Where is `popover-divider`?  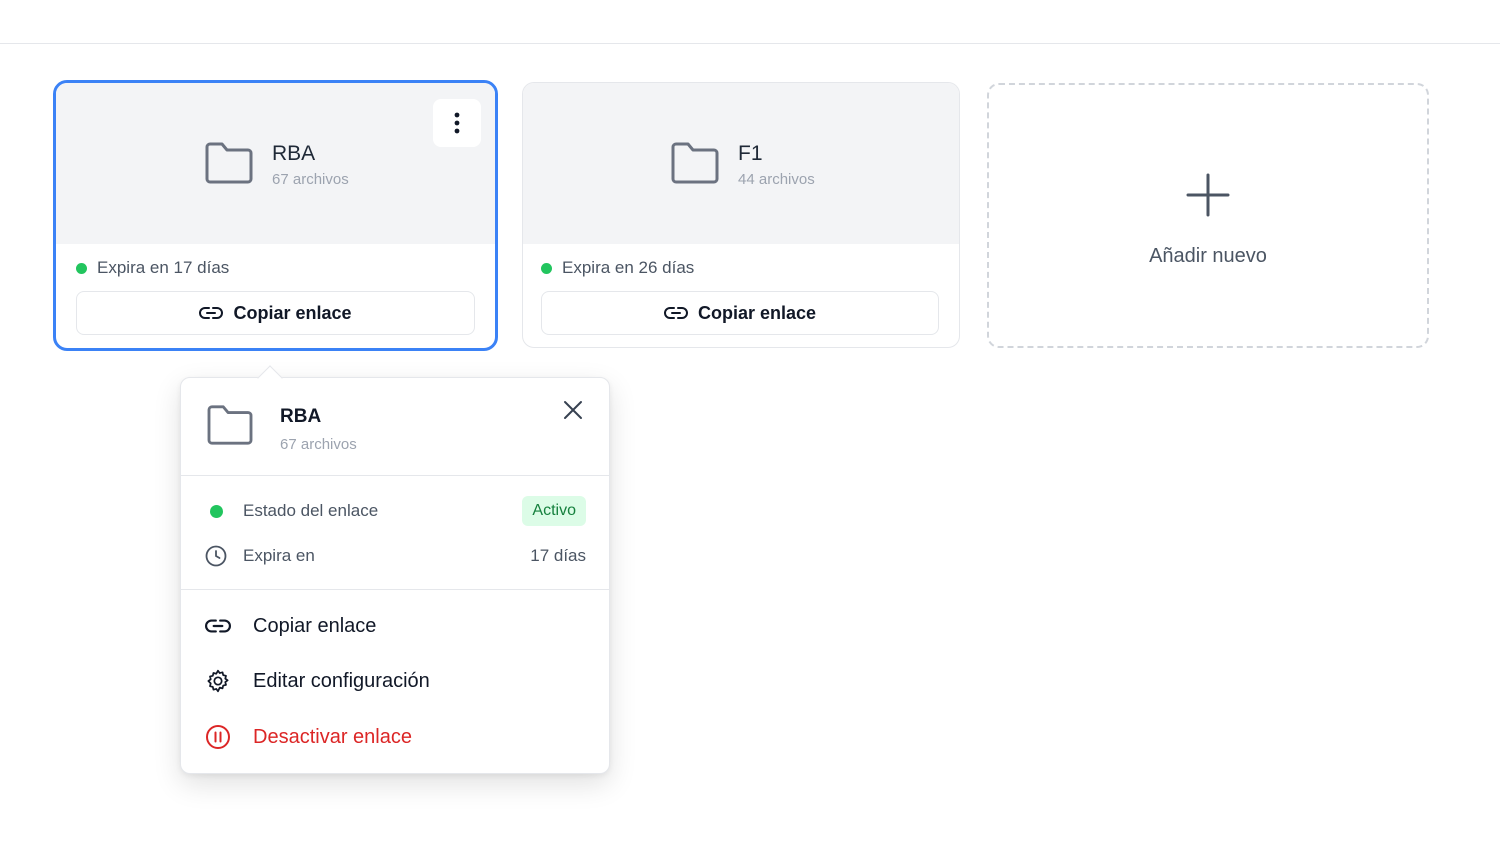
popover-divider is located at coordinates (395, 589).